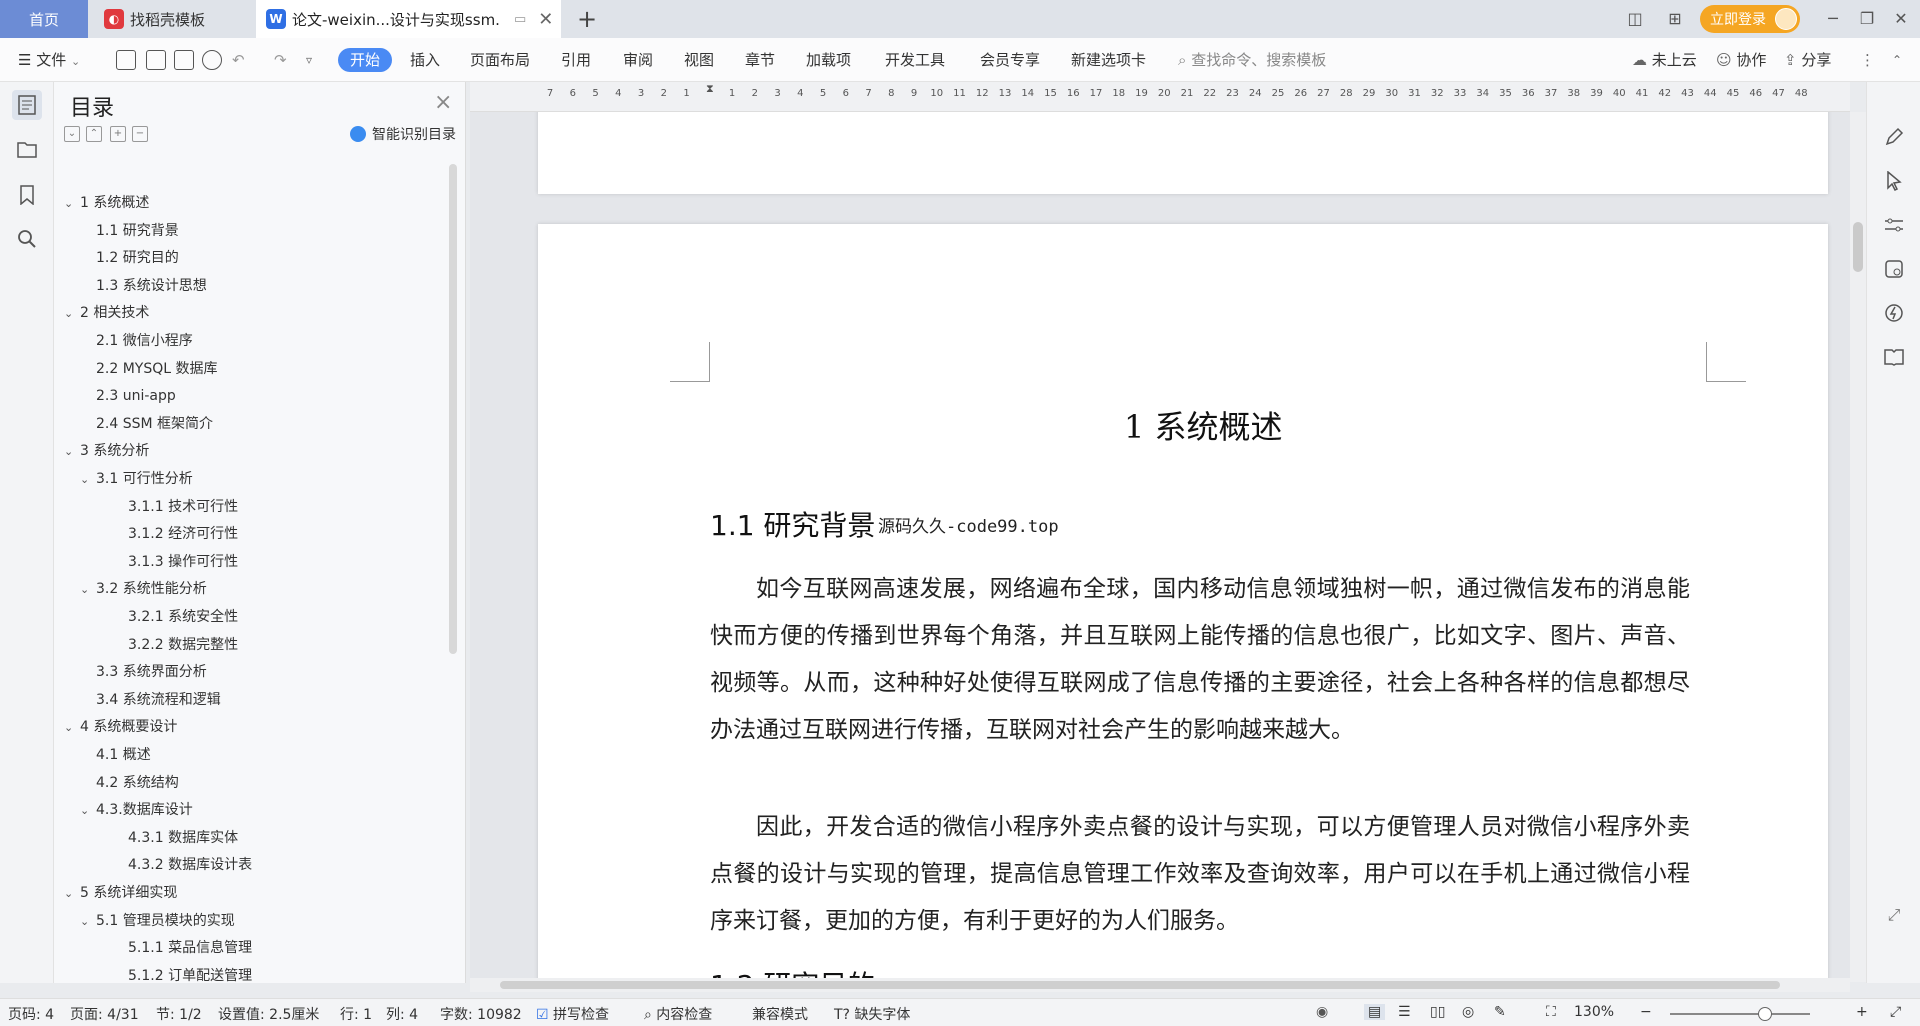 Image resolution: width=1920 pixels, height=1026 pixels. Describe the element at coordinates (151, 672) in the screenshot. I see `toc-item: 3.3 系统界面分析` at that location.